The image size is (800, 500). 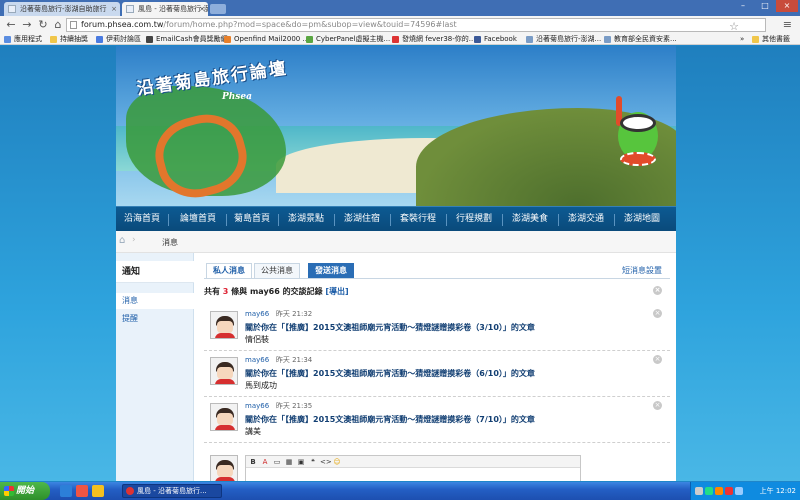 I want to click on sidebar-item-messages: 消息, so click(x=155, y=301).